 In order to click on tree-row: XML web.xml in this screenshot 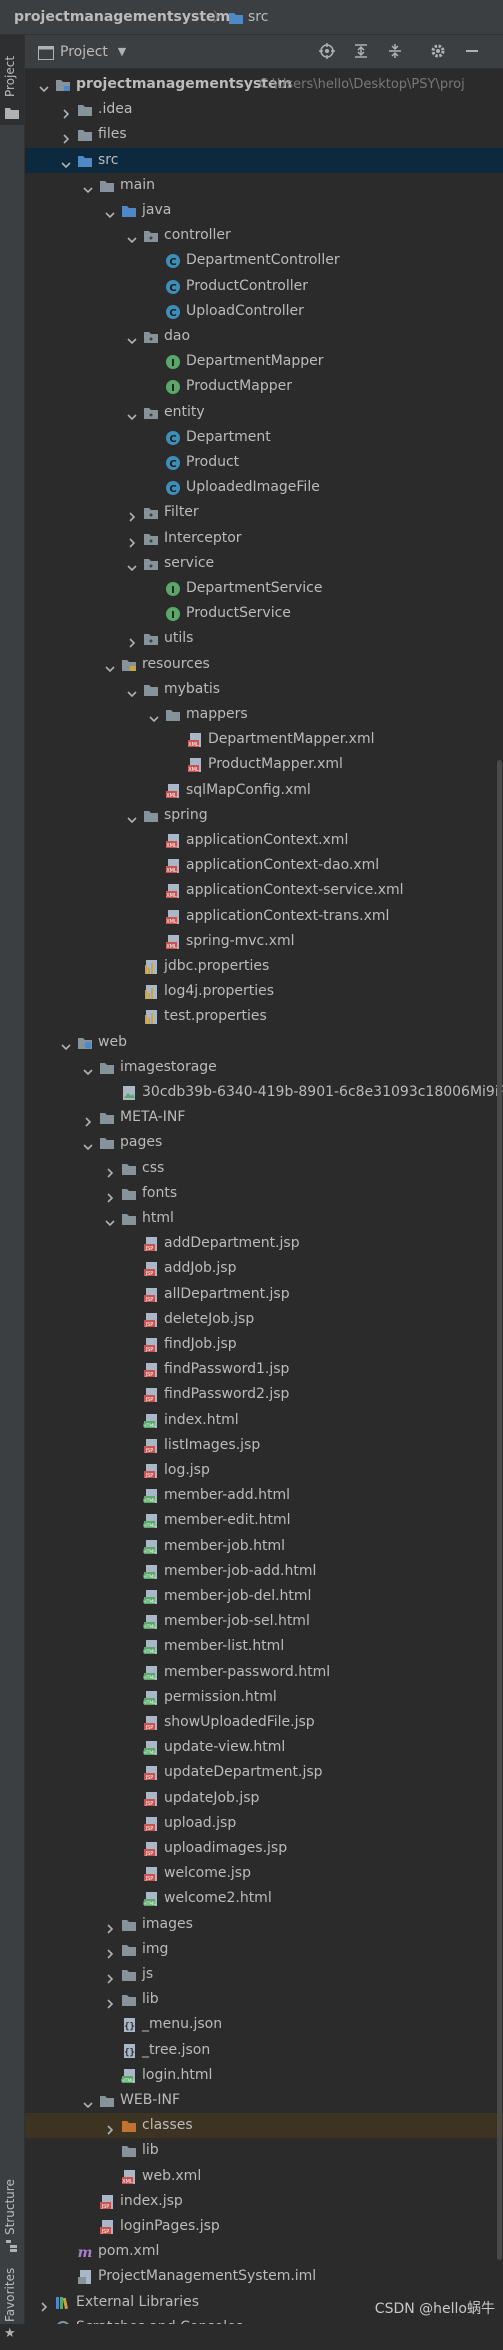, I will do `click(264, 2176)`.